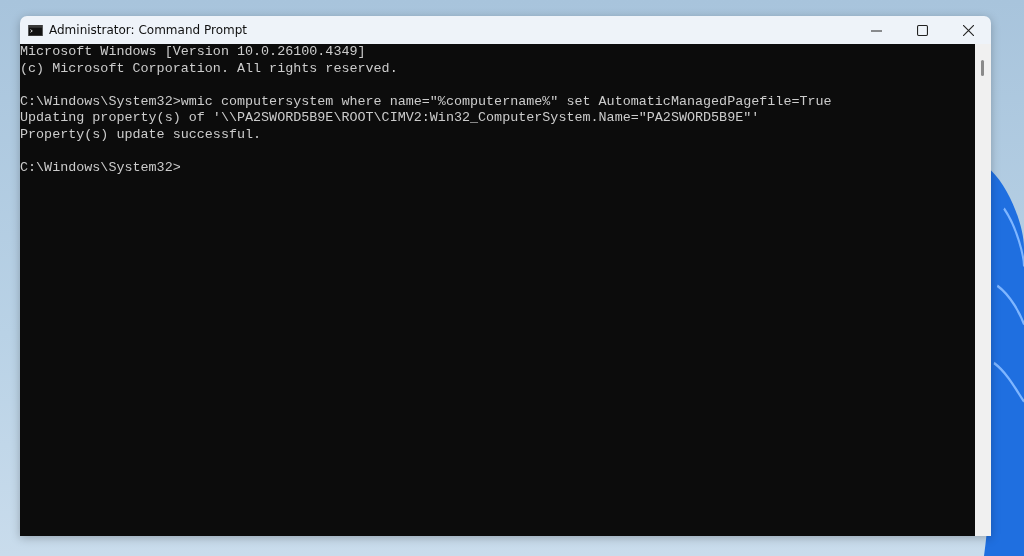 The width and height of the screenshot is (1024, 556). Describe the element at coordinates (982, 68) in the screenshot. I see `scrollbar-thumb` at that location.